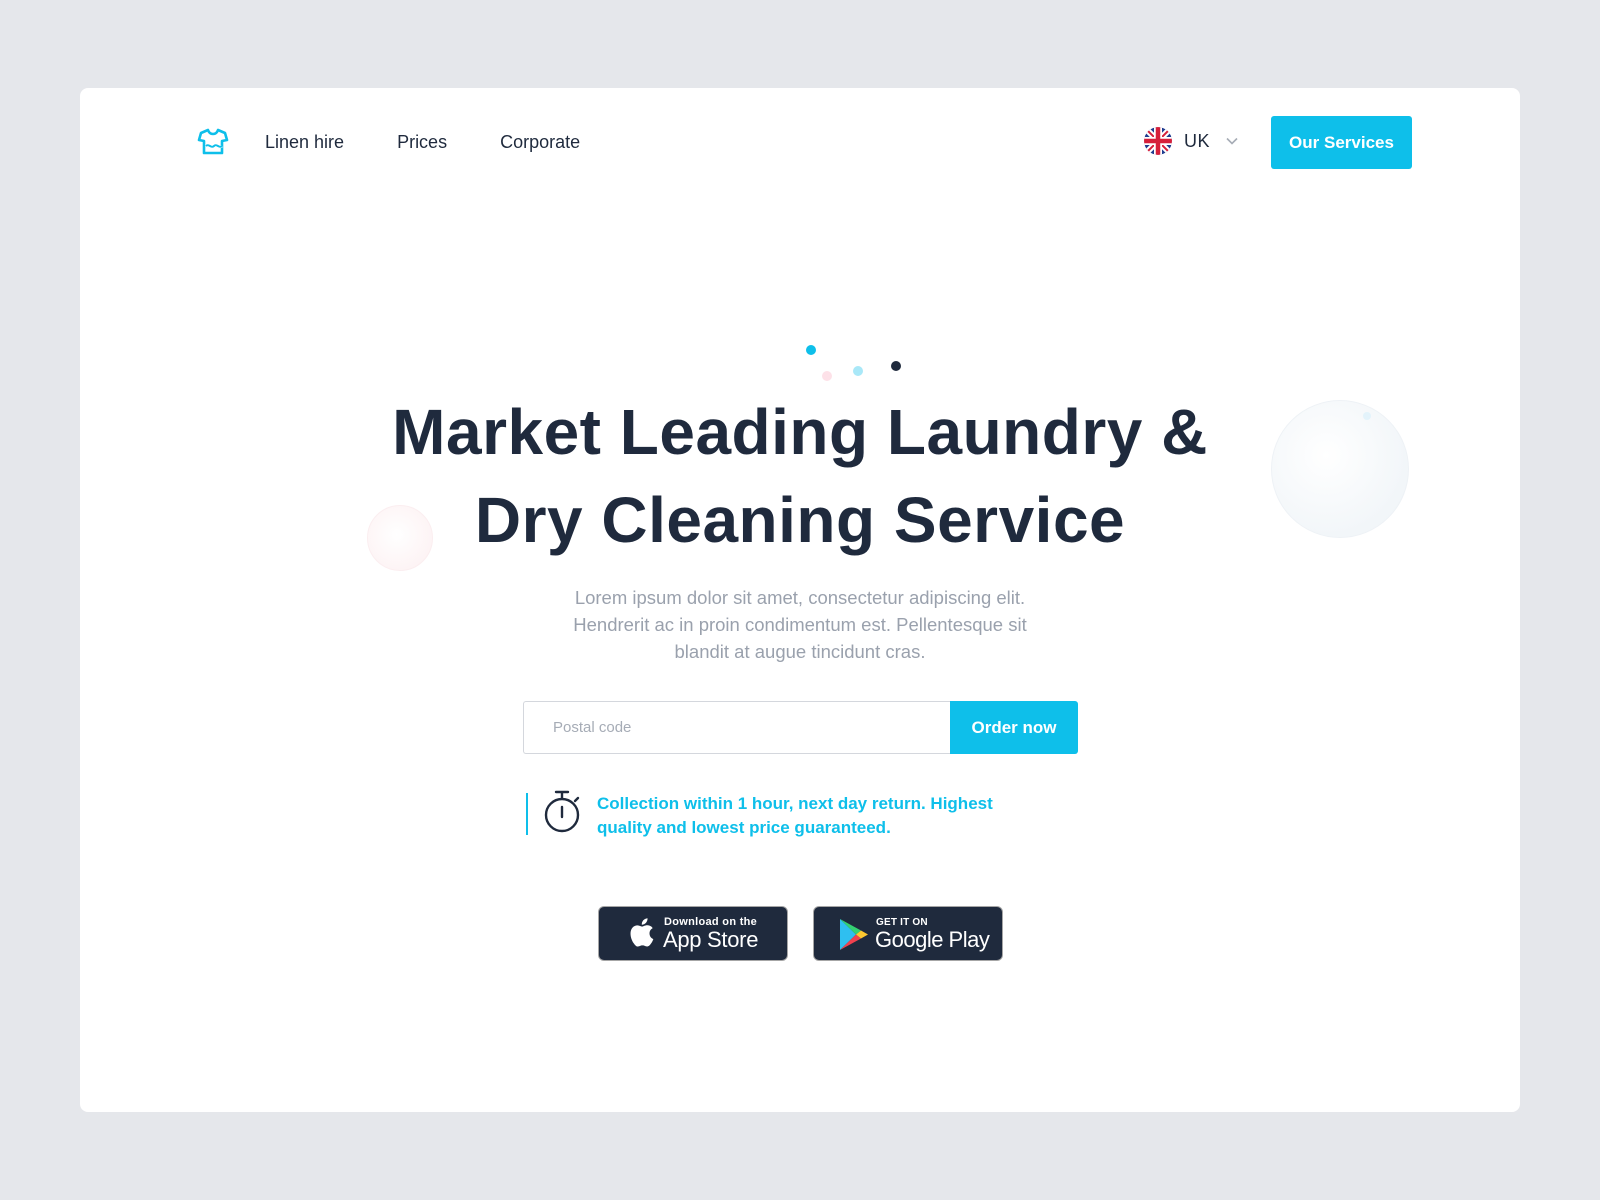 The image size is (1600, 1200). I want to click on app-store-label: App Store, so click(711, 939).